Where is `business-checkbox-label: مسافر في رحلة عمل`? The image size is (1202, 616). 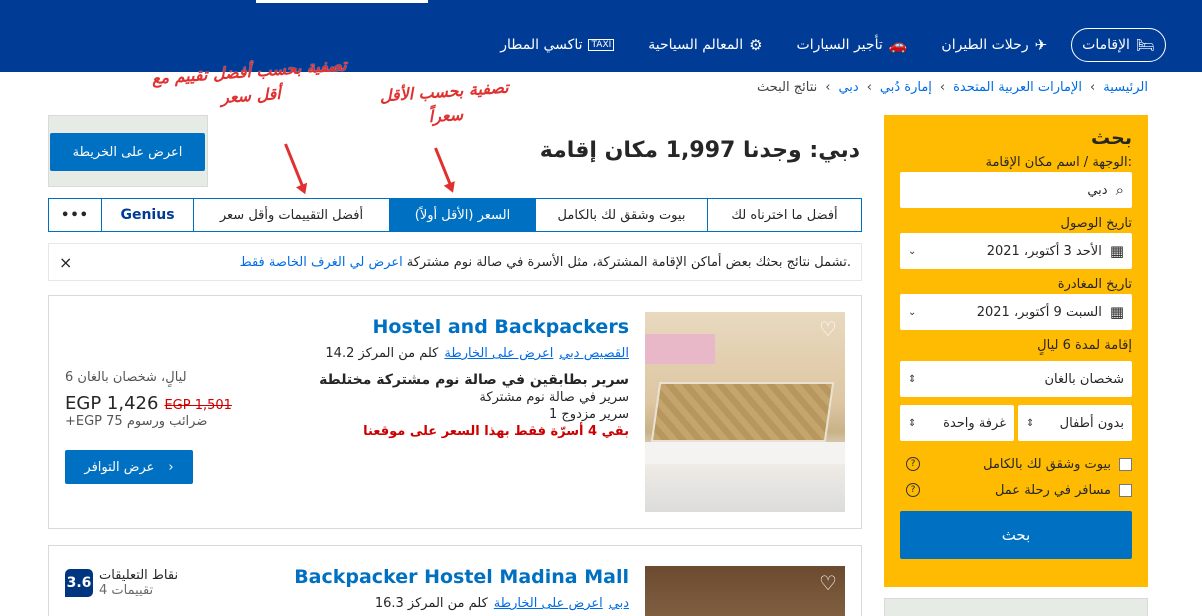
business-checkbox-label: مسافر في رحلة عمل is located at coordinates (1052, 490).